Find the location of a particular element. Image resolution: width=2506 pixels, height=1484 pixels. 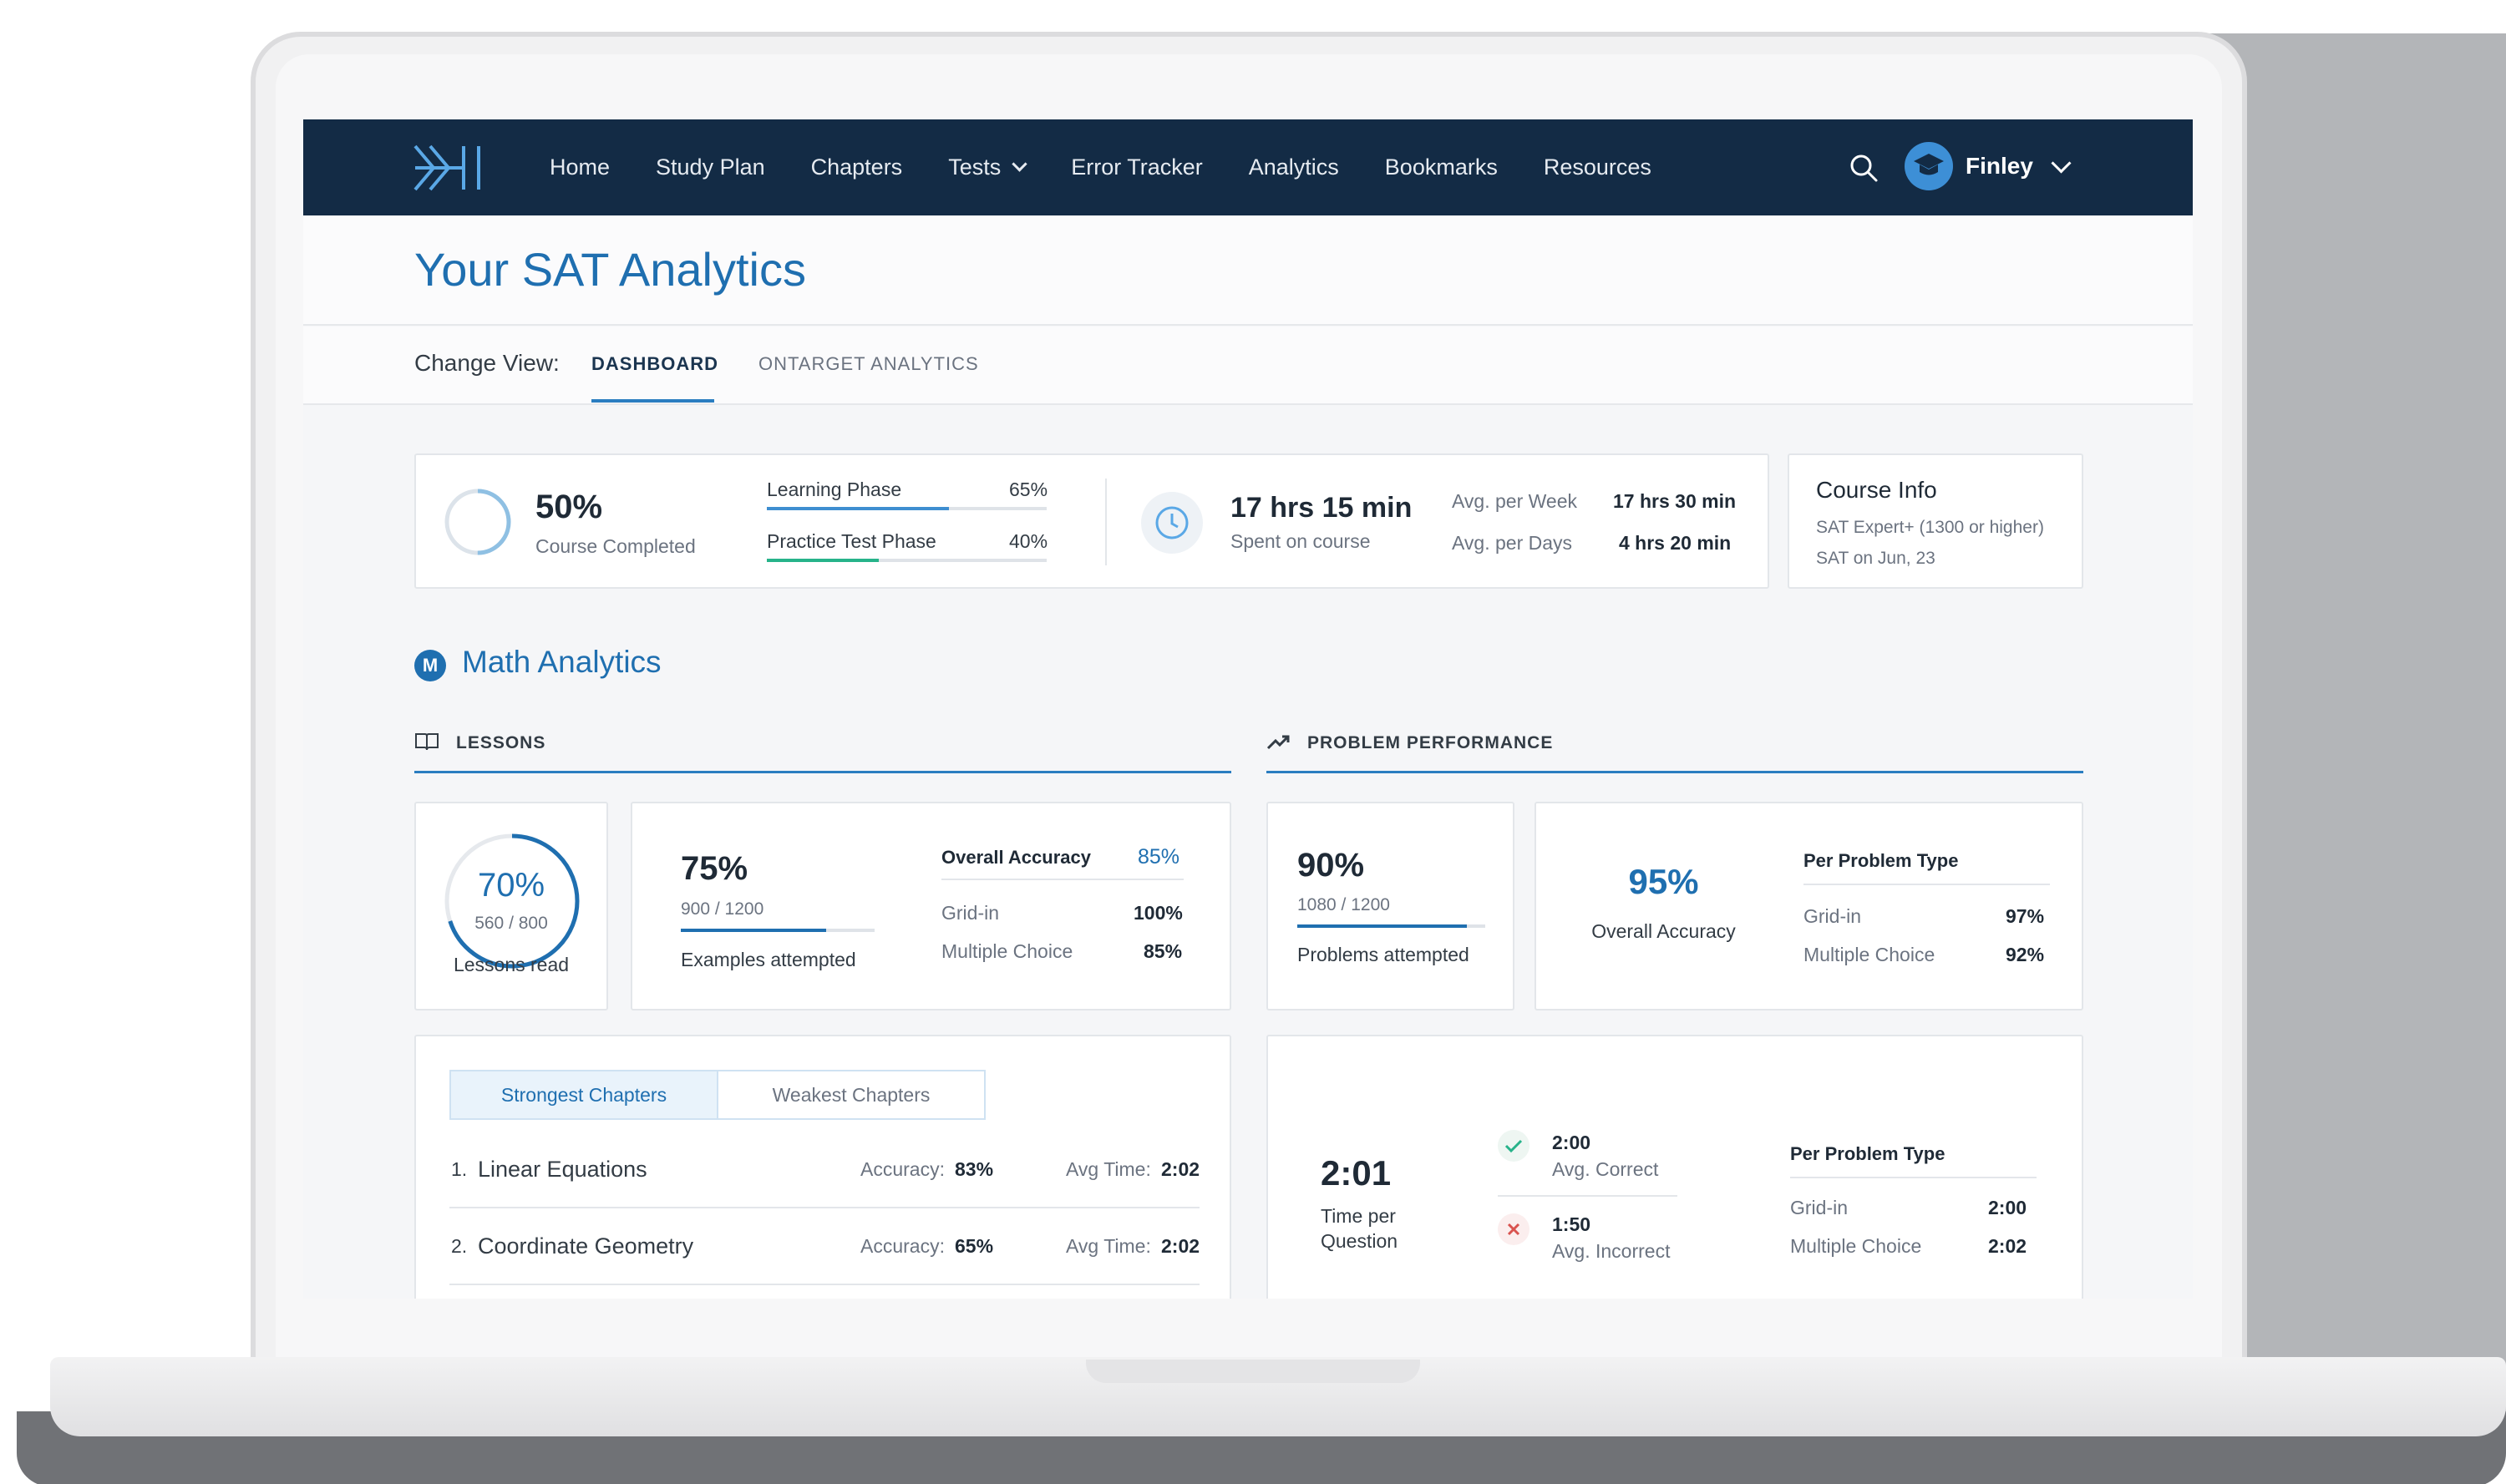

lessons-header-line is located at coordinates (822, 772).